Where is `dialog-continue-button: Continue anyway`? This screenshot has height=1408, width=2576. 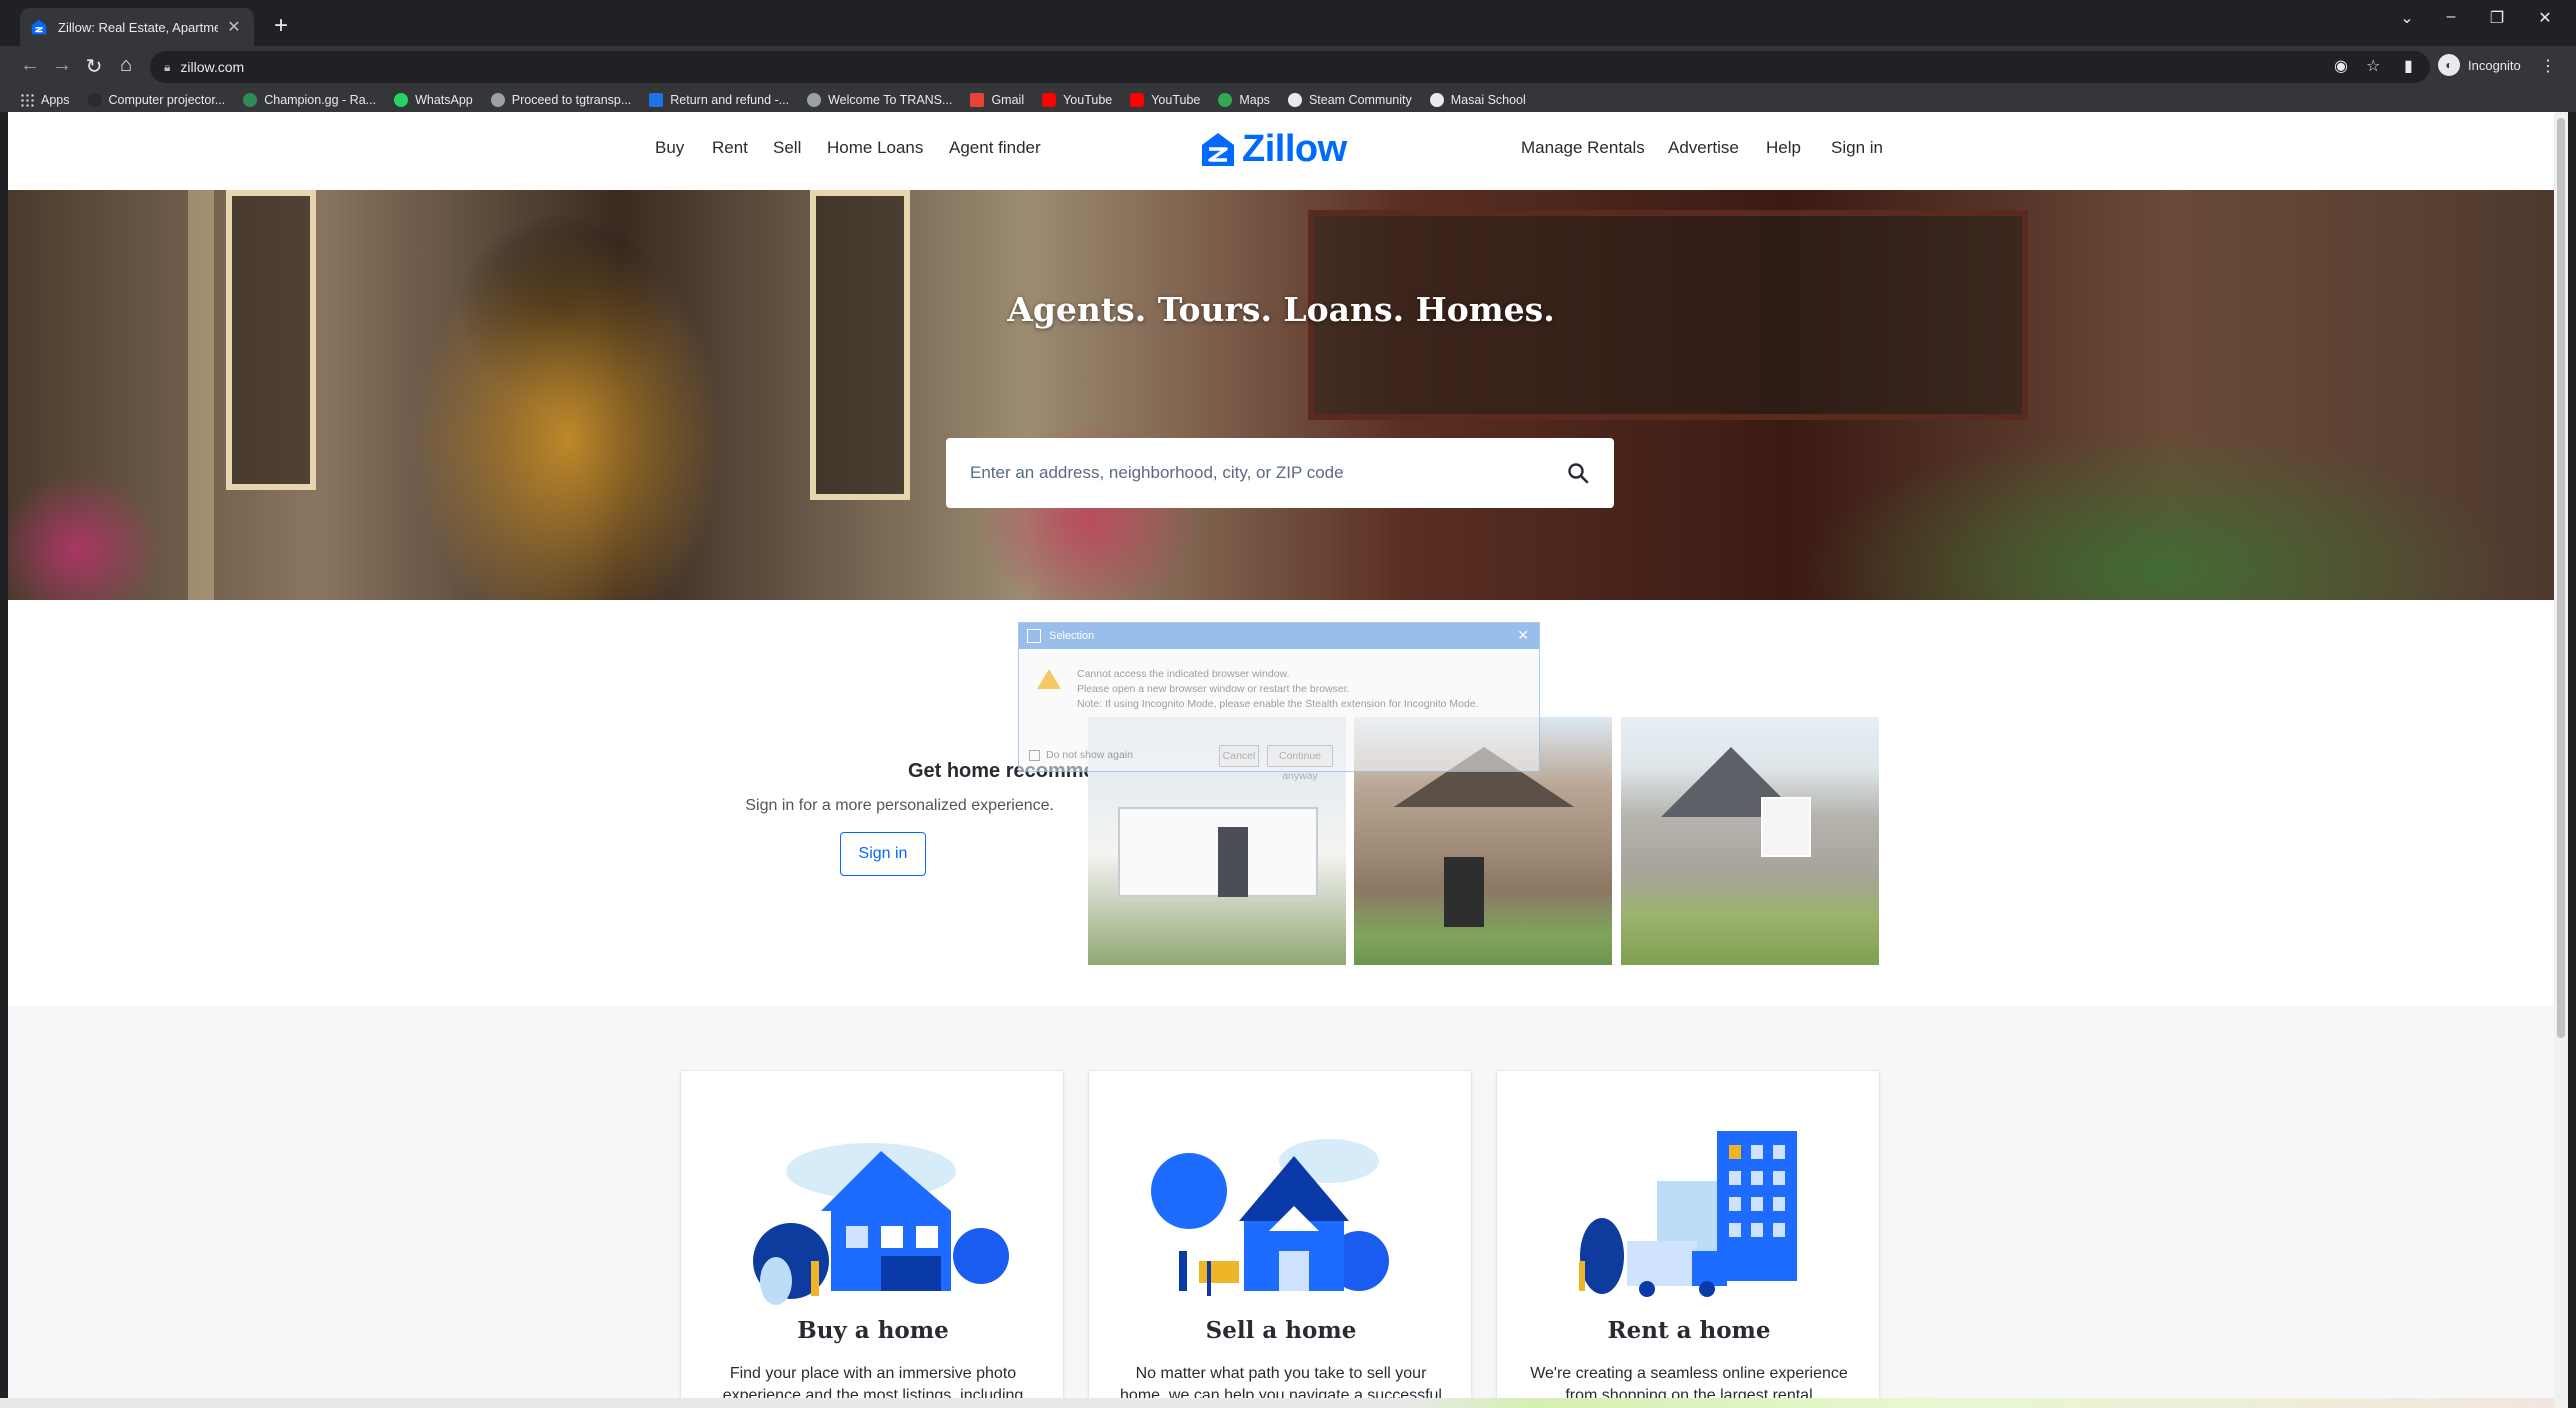
dialog-continue-button: Continue anyway is located at coordinates (1300, 763).